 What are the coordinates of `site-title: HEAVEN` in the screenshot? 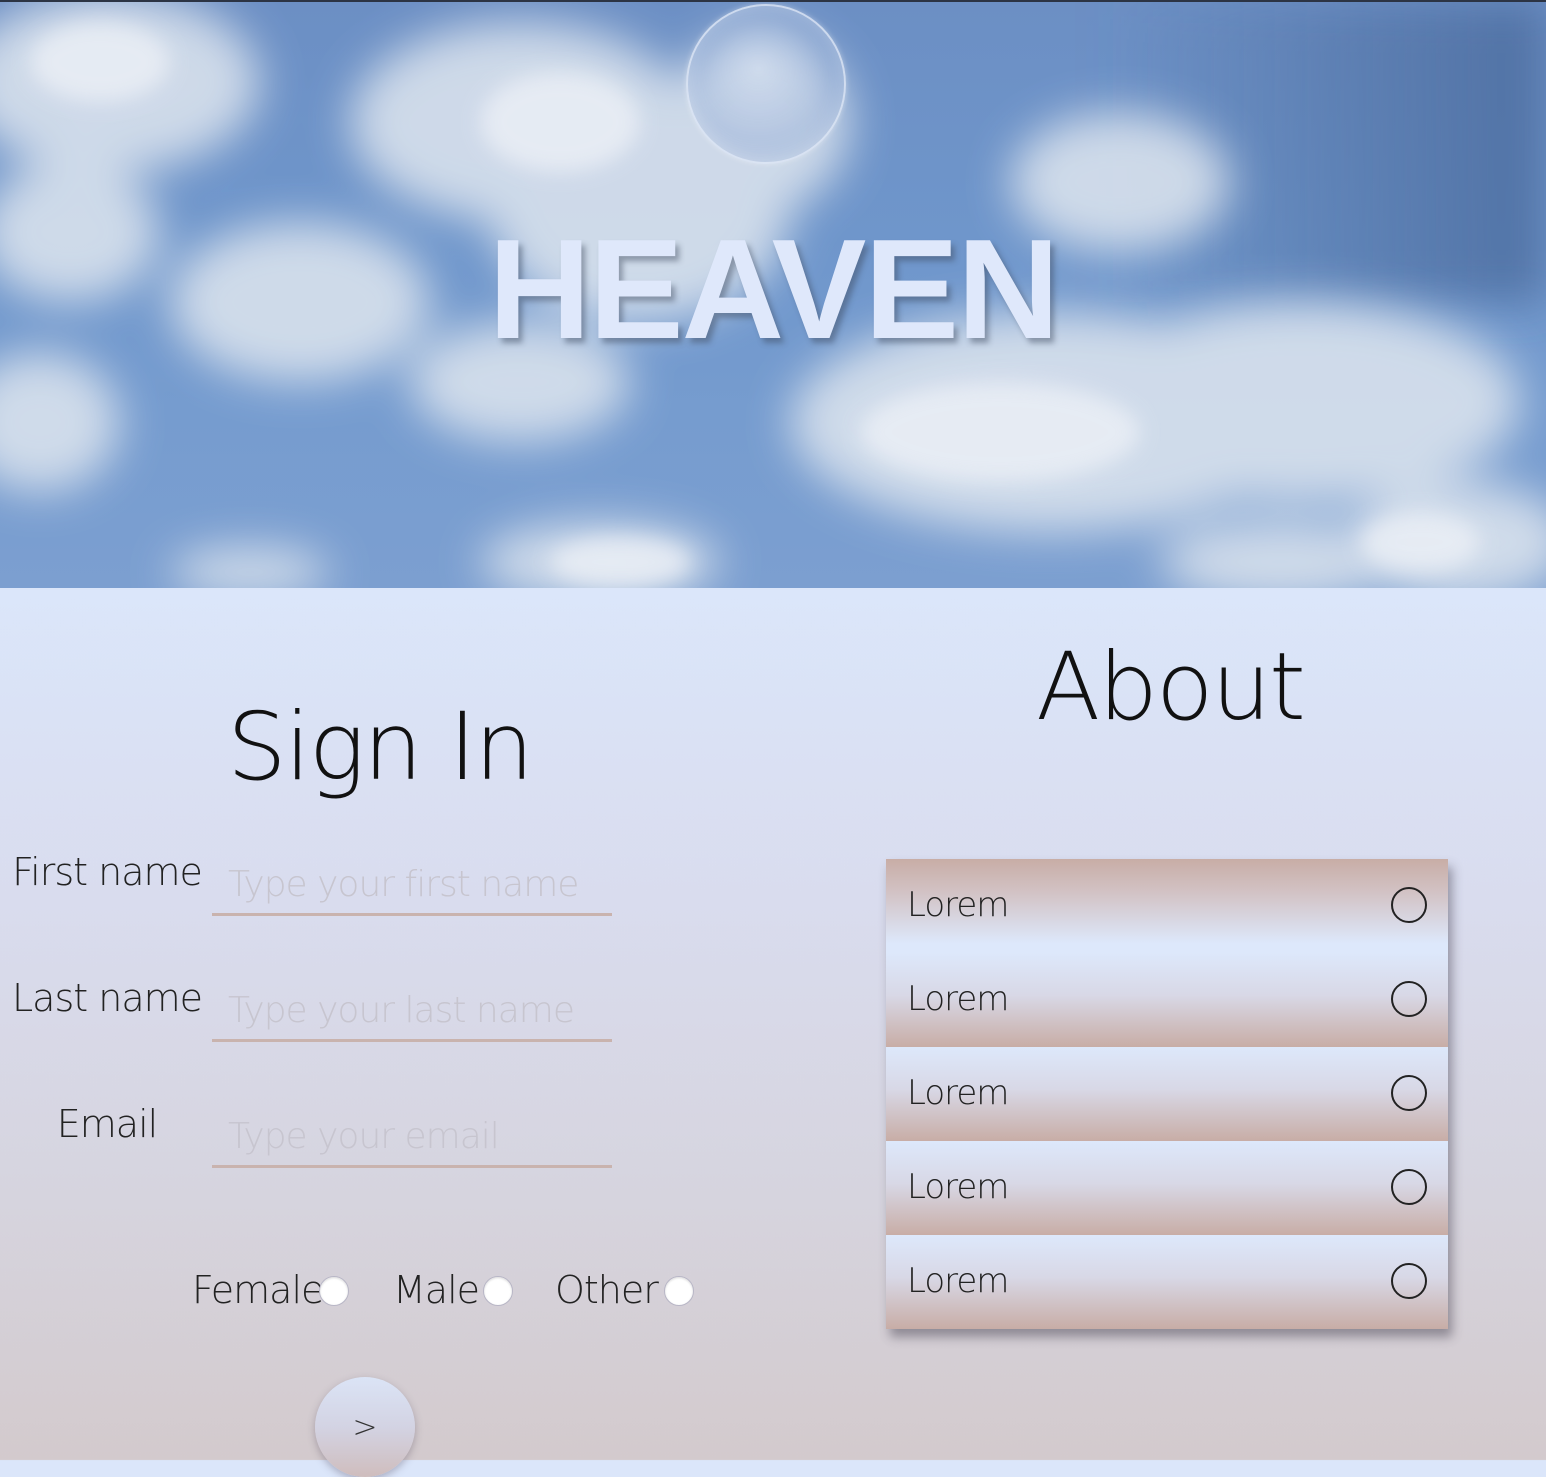 It's located at (773, 289).